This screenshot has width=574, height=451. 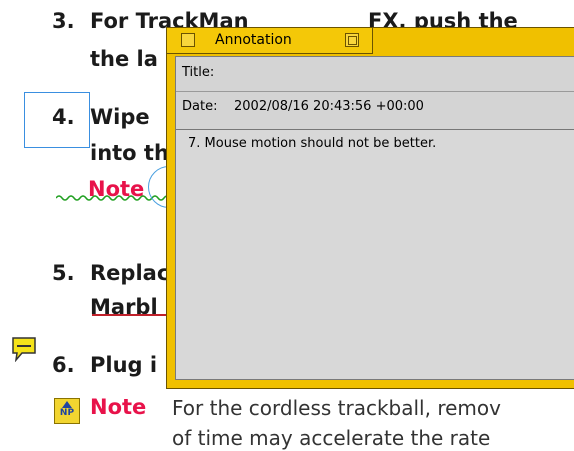 What do you see at coordinates (67, 404) in the screenshot?
I see `triangle-up-icon` at bounding box center [67, 404].